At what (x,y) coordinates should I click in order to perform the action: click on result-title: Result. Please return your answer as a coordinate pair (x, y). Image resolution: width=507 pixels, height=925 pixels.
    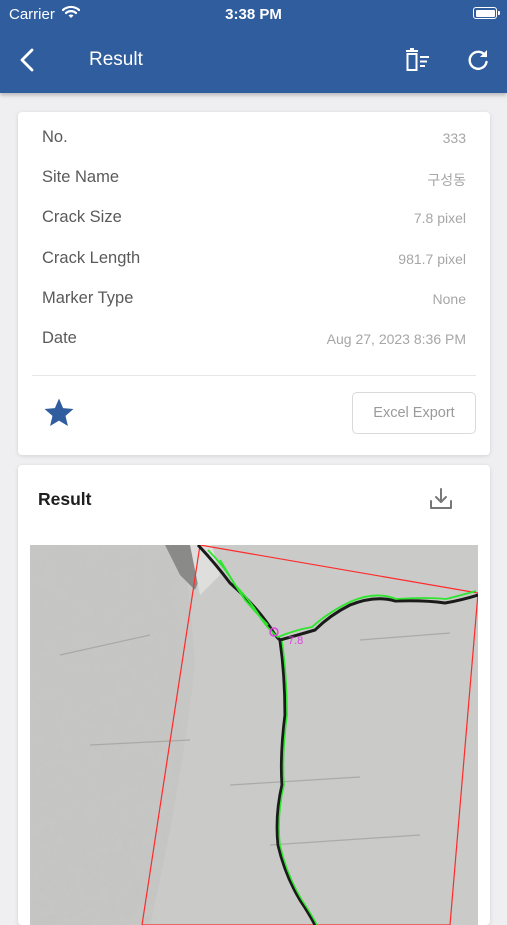
    Looking at the image, I should click on (65, 499).